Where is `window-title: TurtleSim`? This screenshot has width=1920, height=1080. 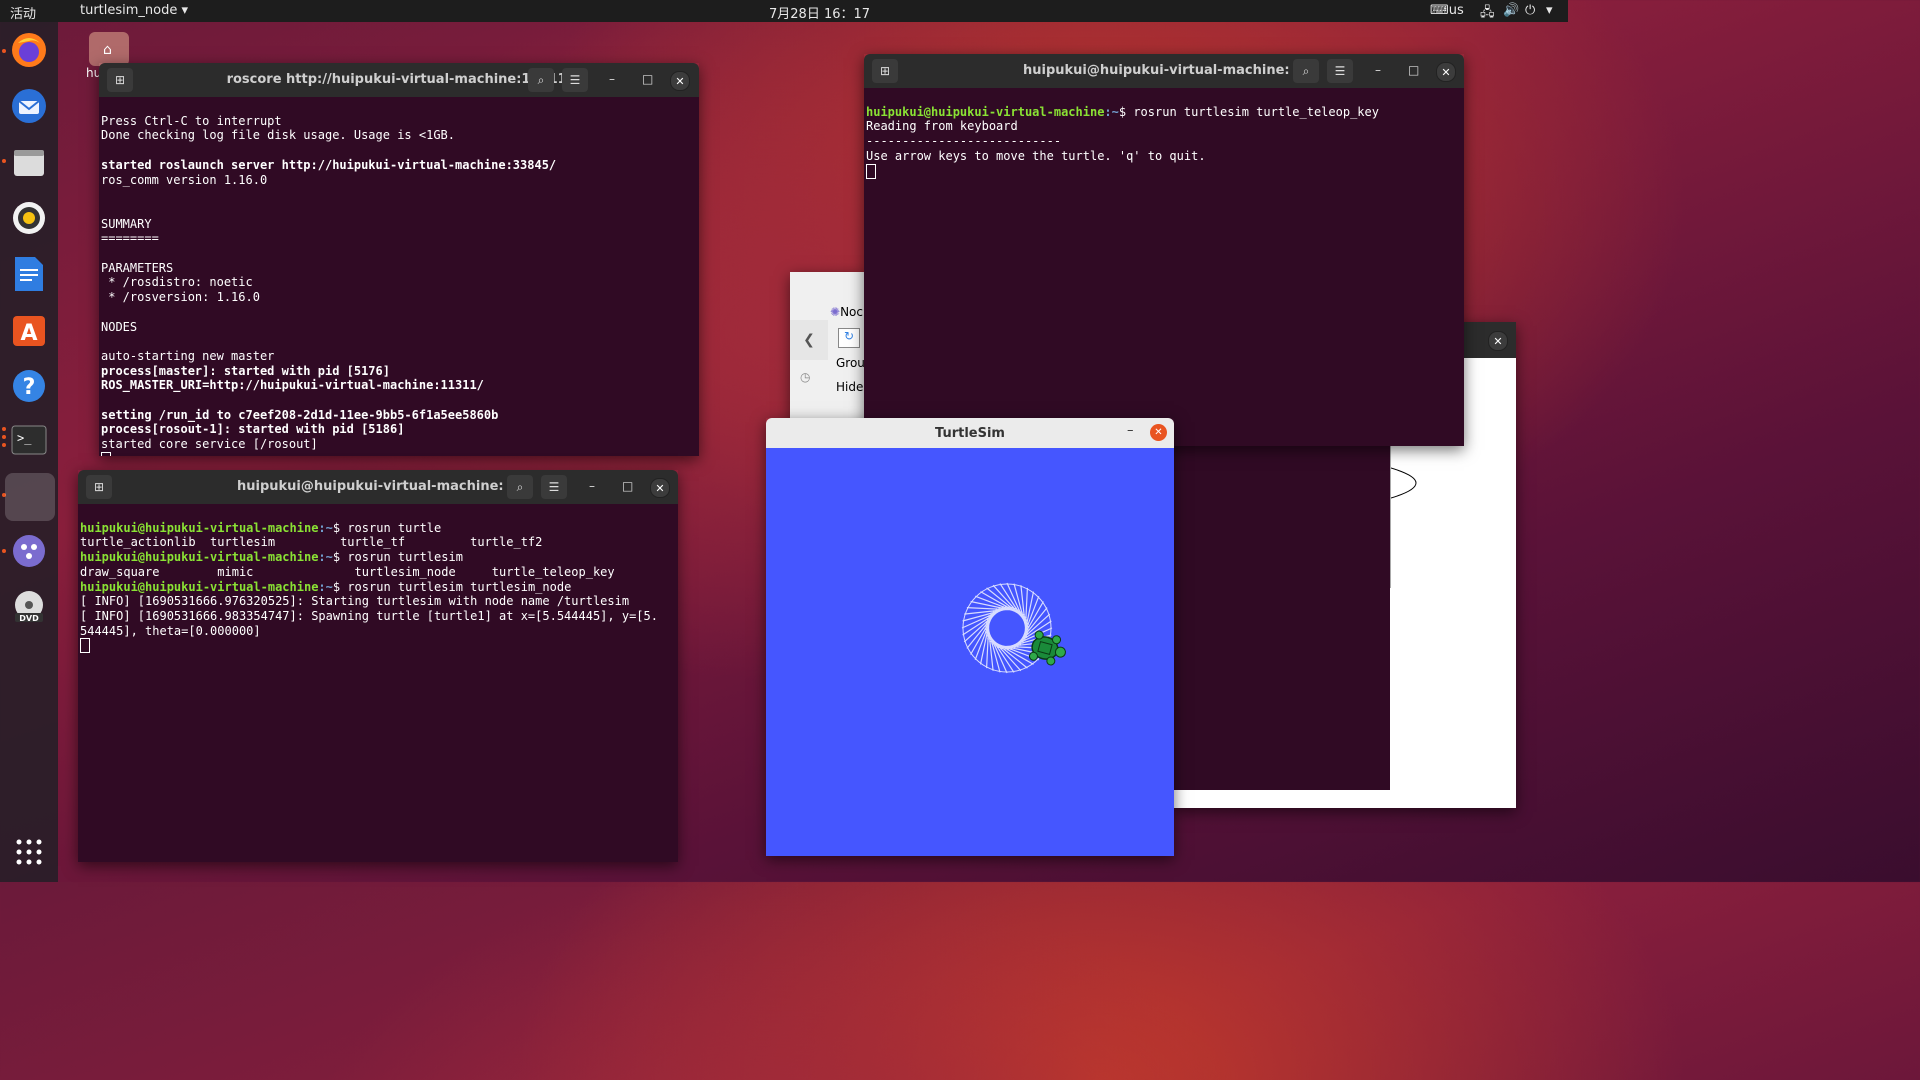
window-title: TurtleSim is located at coordinates (970, 433).